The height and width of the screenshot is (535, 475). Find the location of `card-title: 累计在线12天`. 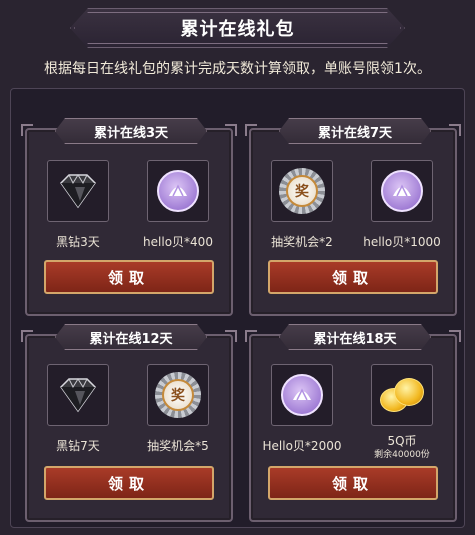

card-title: 累计在线12天 is located at coordinates (131, 337).